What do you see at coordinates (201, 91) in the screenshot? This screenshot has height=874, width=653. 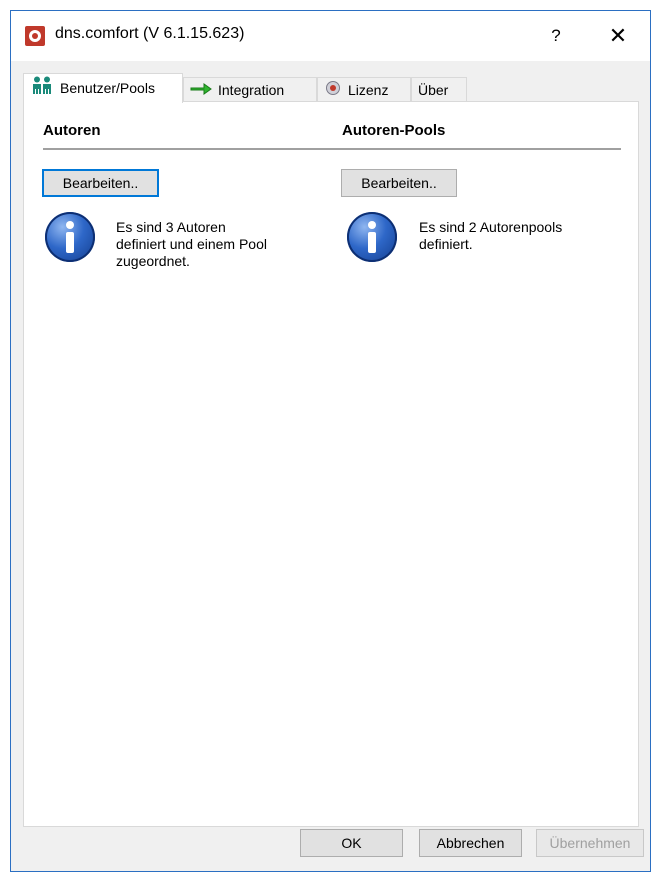 I see `green-arrow-icon` at bounding box center [201, 91].